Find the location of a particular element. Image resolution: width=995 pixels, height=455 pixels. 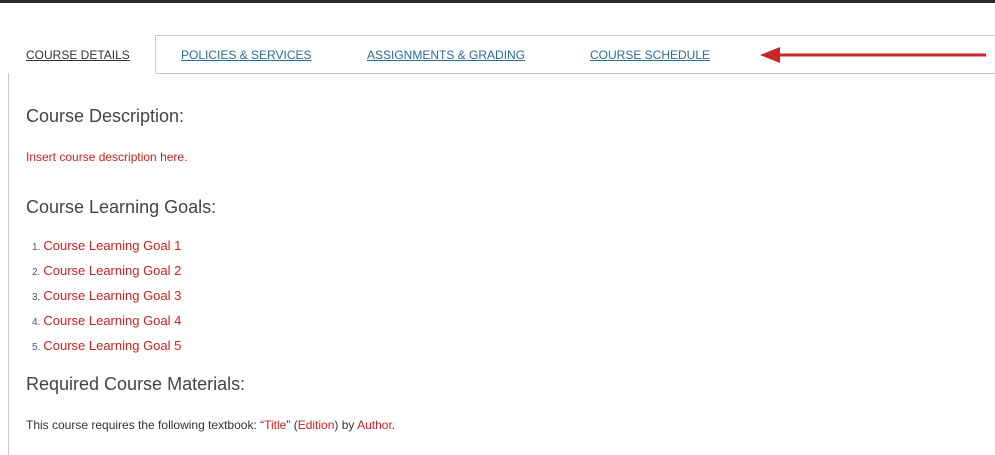

list-item-label: Course Learning Goal 1 is located at coordinates (112, 245).